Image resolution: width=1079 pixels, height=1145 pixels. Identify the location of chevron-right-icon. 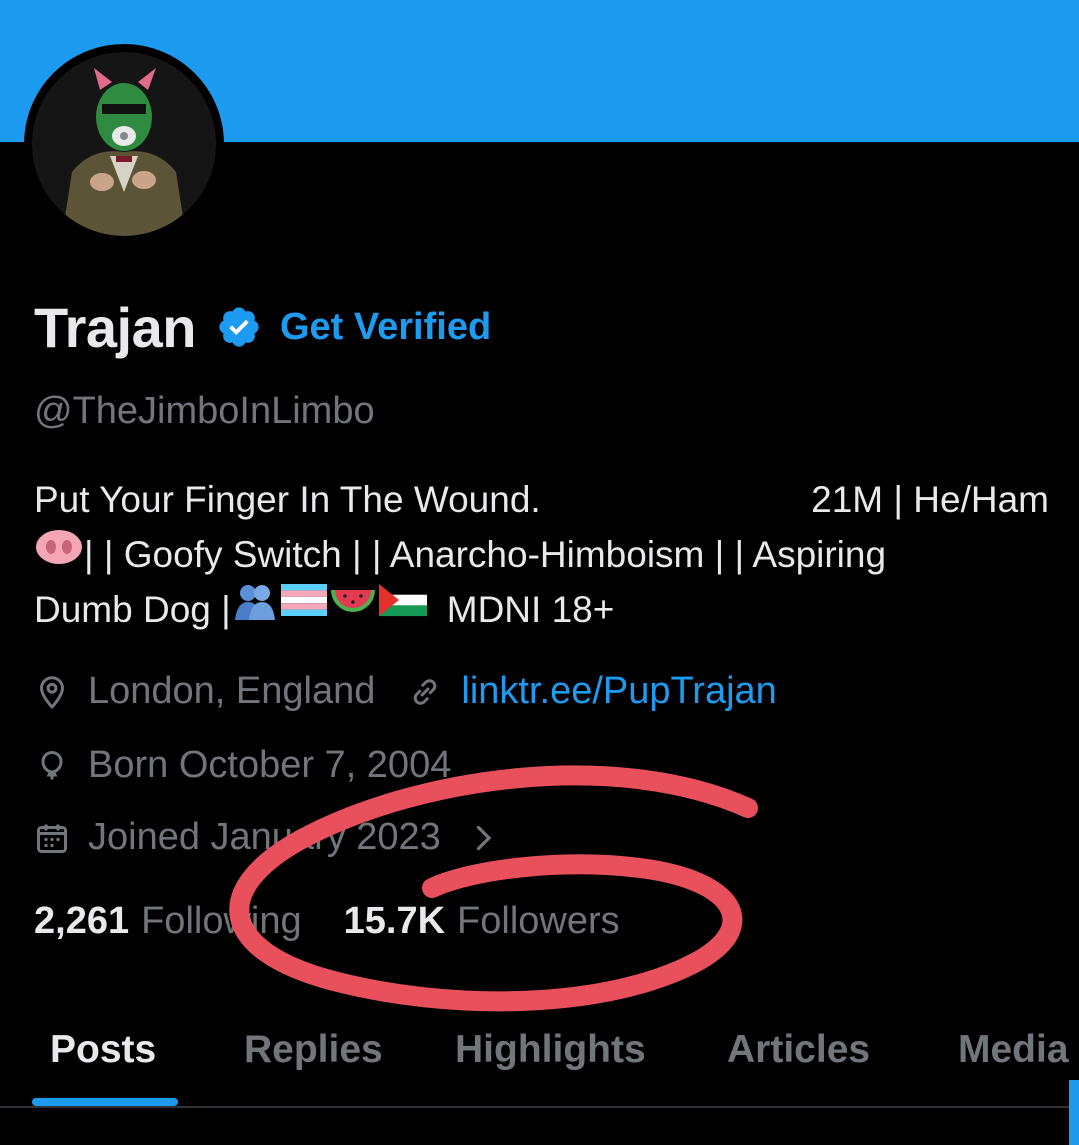
(483, 838).